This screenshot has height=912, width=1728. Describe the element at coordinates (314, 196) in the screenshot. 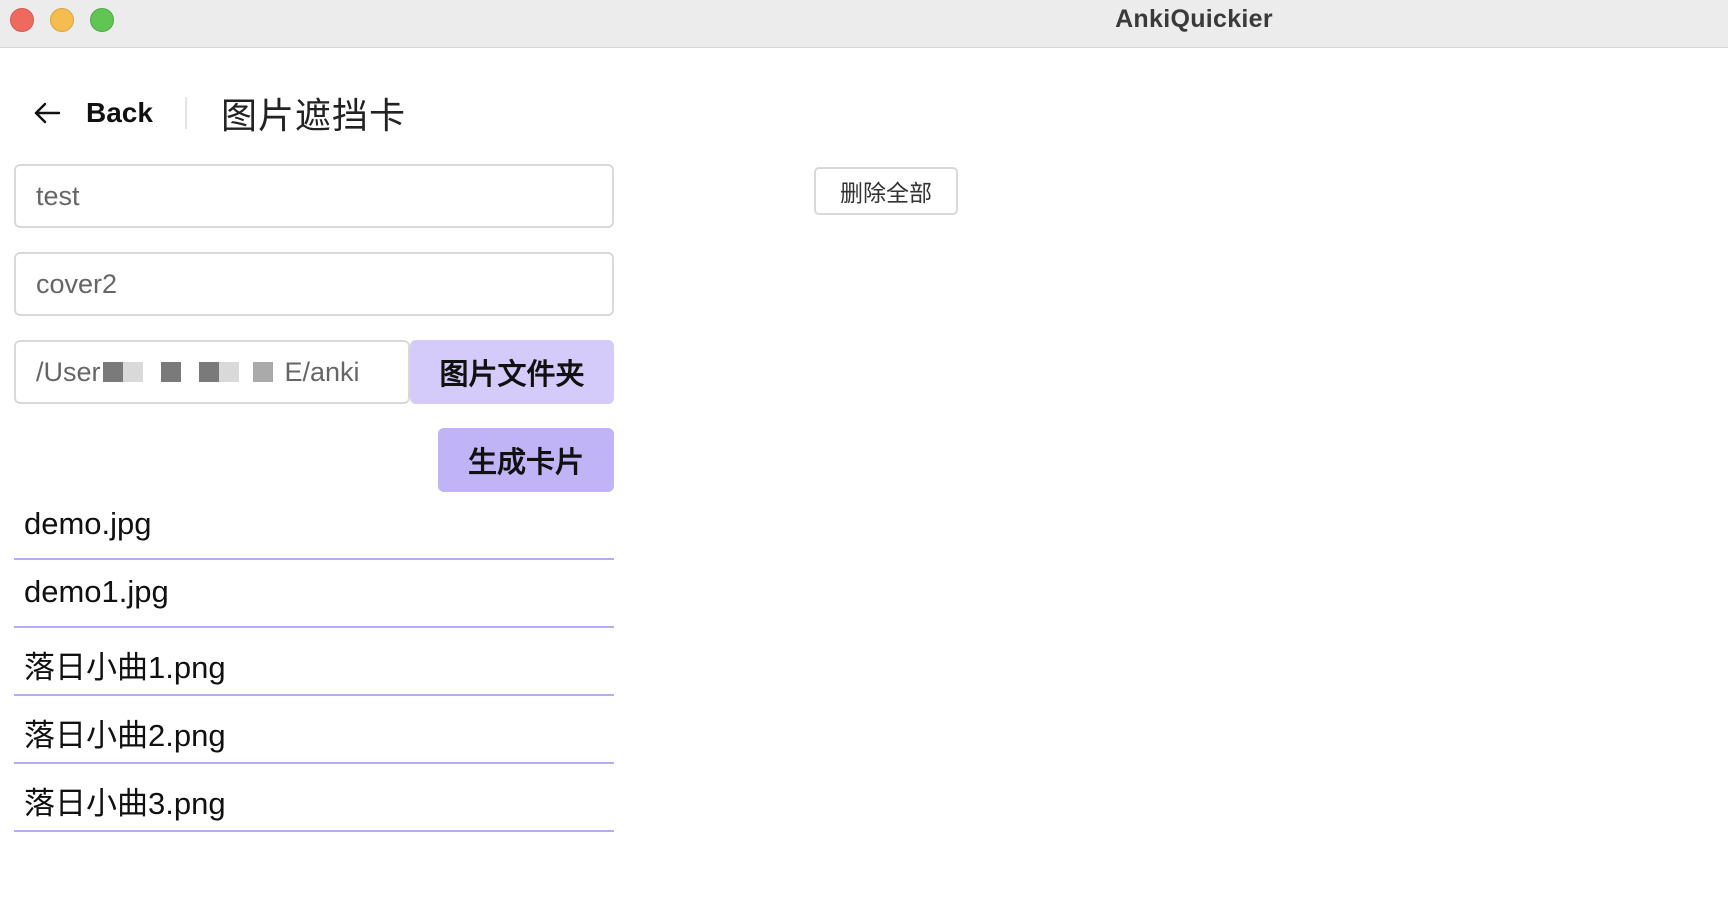

I see `deck-input` at that location.